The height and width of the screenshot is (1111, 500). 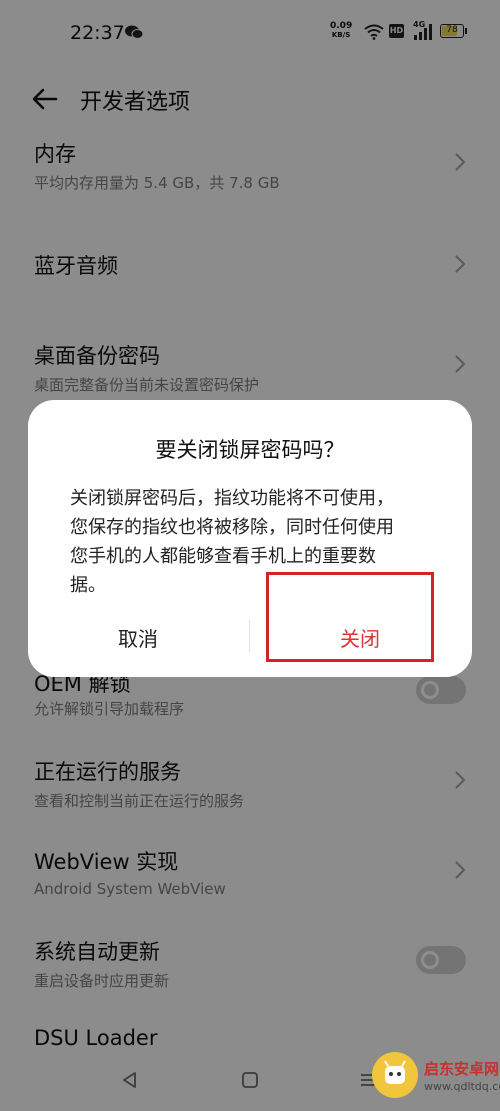 What do you see at coordinates (250, 450) in the screenshot?
I see `dialog-title: 要关闭锁屏密码吗？` at bounding box center [250, 450].